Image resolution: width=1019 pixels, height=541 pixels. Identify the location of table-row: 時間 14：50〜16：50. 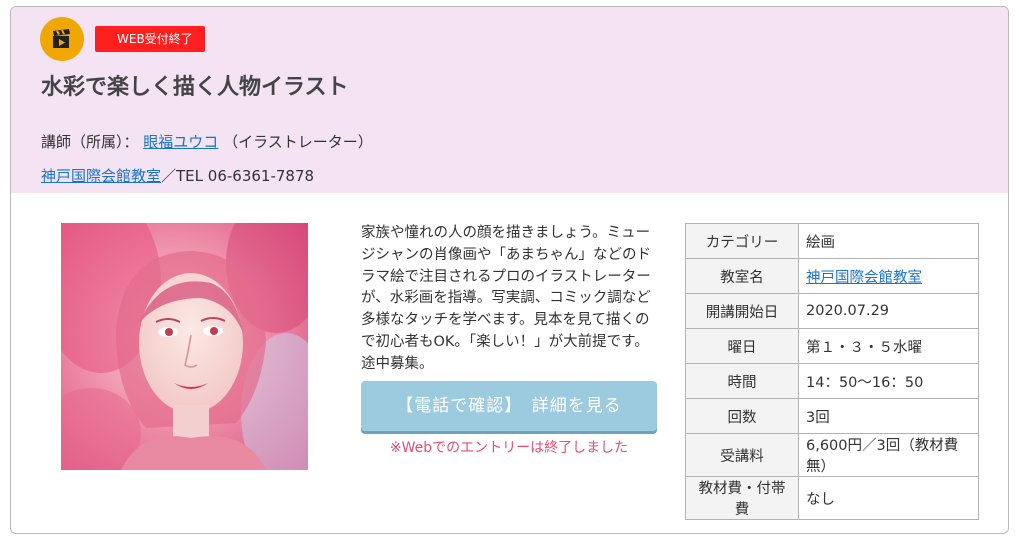
(832, 381).